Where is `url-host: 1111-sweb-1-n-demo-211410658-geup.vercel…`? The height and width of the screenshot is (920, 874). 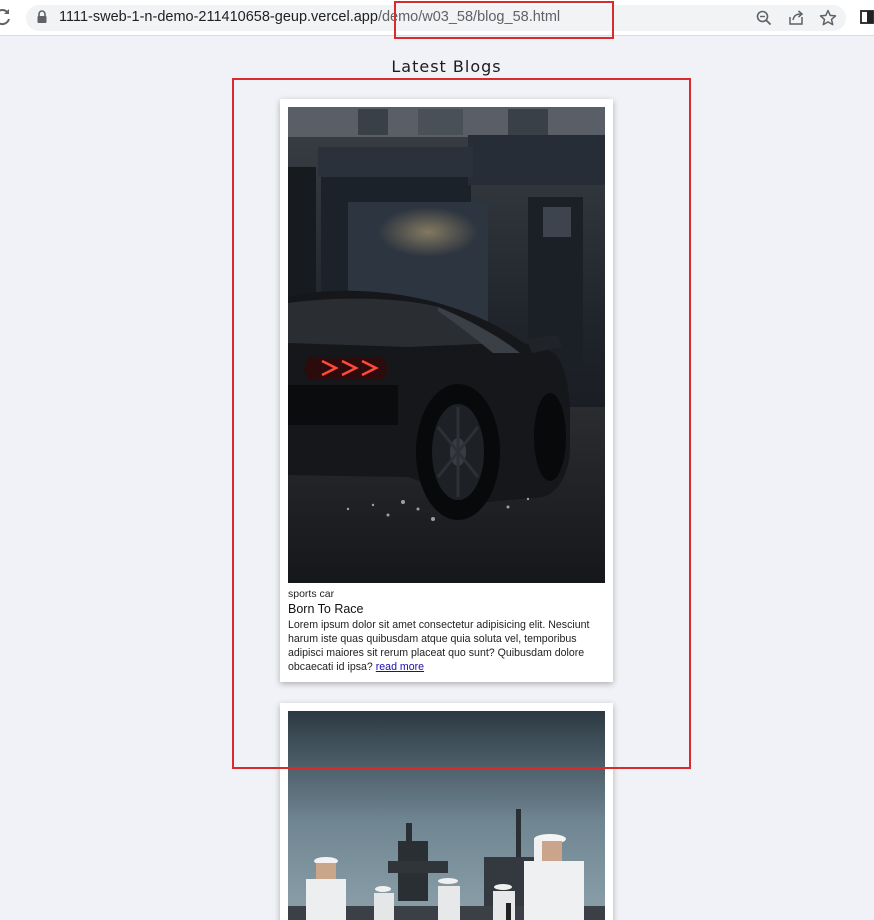
url-host: 1111-sweb-1-n-demo-211410658-geup.vercel… is located at coordinates (218, 17).